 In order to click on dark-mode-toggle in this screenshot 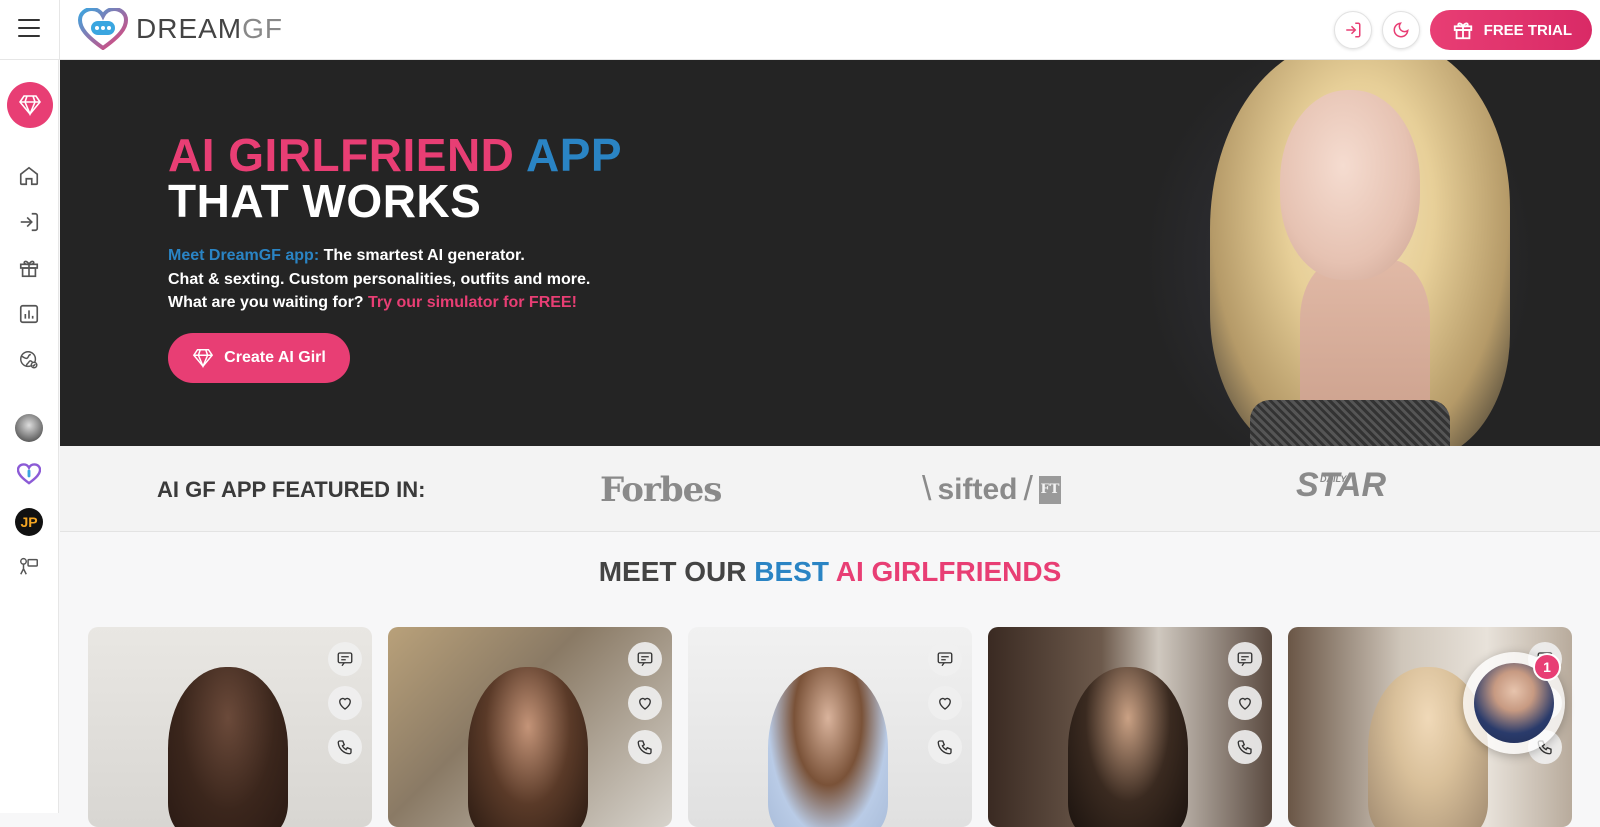, I will do `click(1400, 30)`.